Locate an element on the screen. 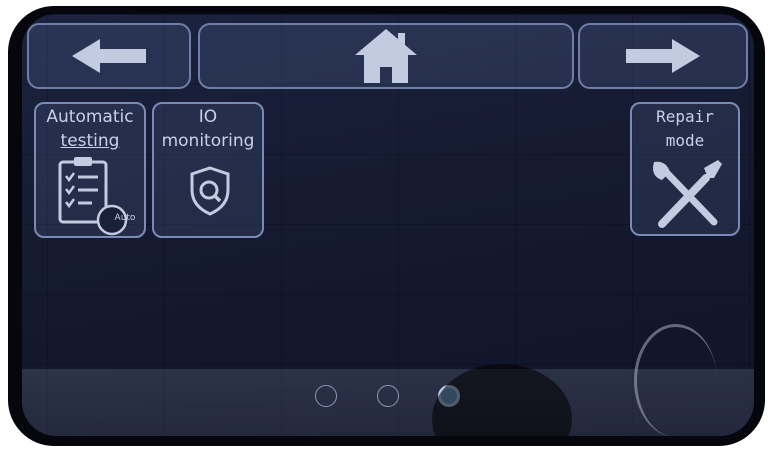  screen-reflection-arc is located at coordinates (675, 380).